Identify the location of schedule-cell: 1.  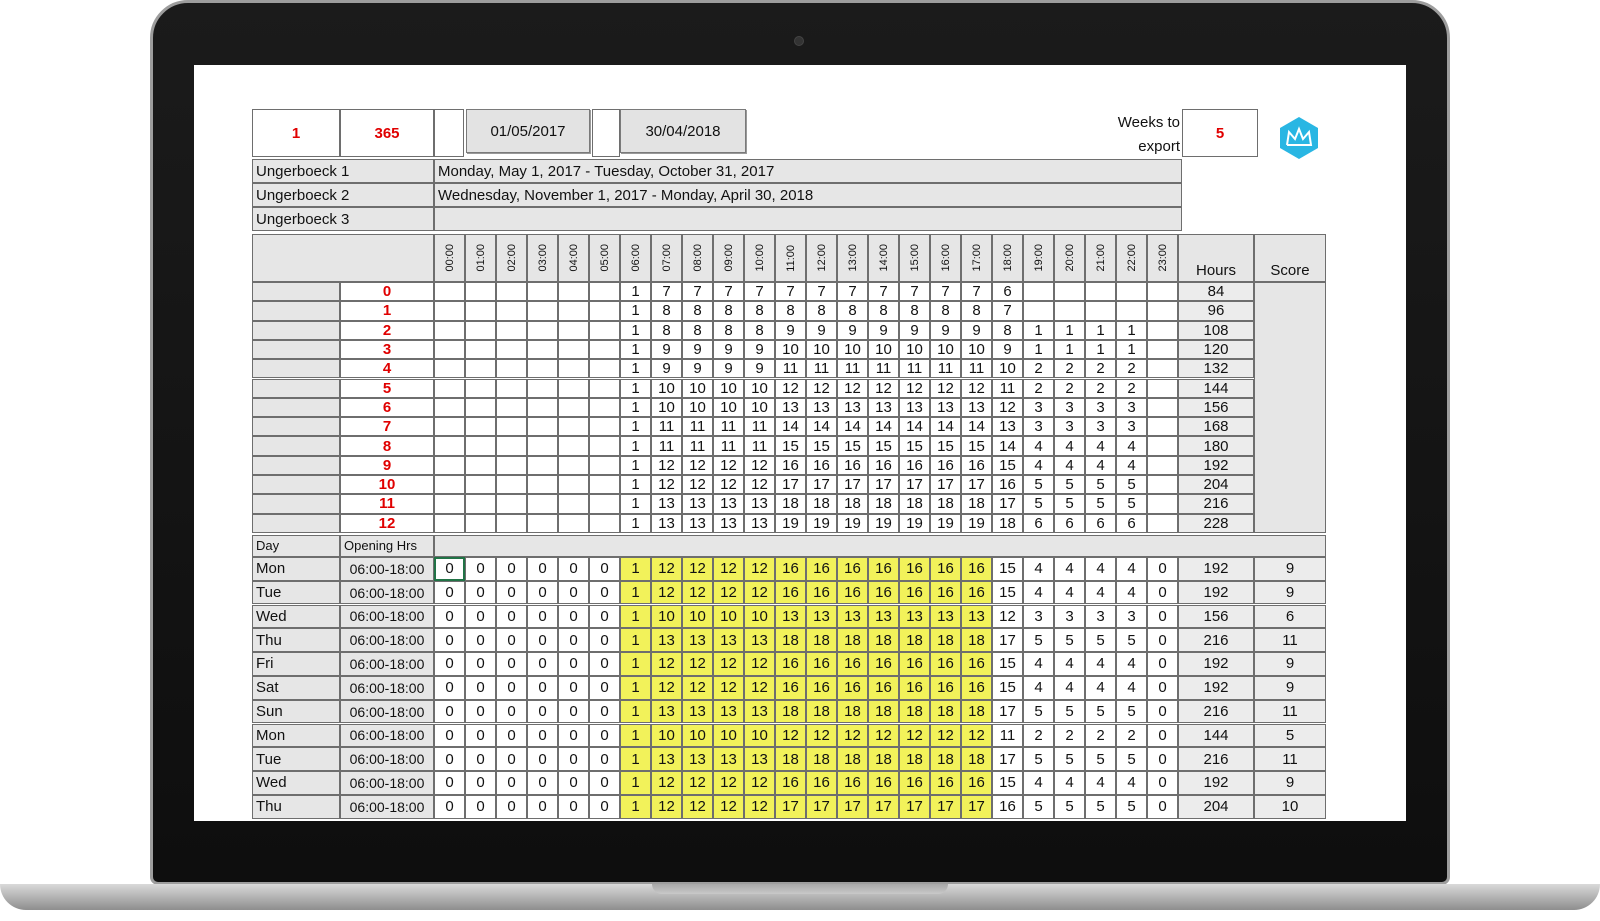
(635, 568).